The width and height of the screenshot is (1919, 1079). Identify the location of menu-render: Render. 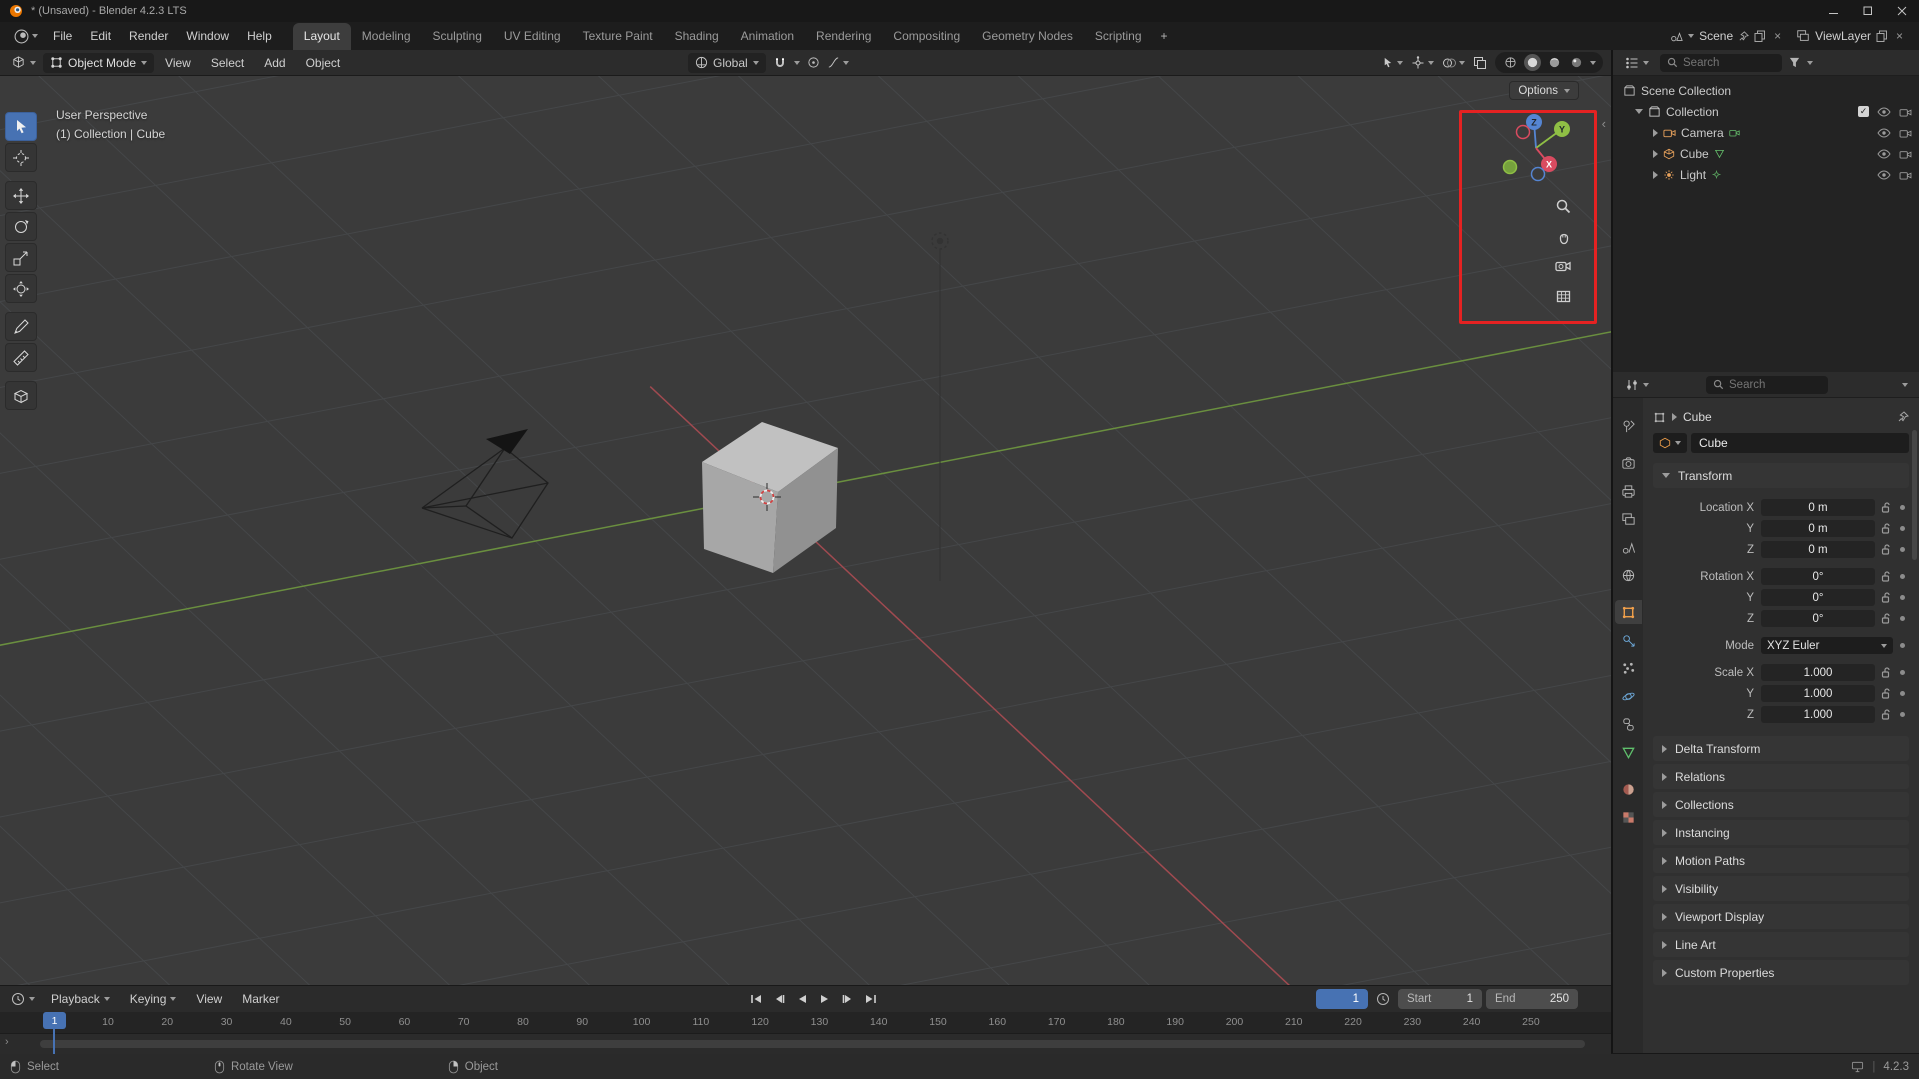
(148, 36).